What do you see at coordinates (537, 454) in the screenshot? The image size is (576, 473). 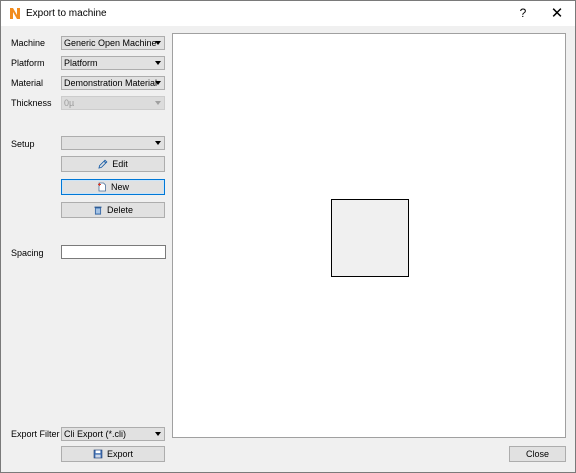 I see `close-button: Close` at bounding box center [537, 454].